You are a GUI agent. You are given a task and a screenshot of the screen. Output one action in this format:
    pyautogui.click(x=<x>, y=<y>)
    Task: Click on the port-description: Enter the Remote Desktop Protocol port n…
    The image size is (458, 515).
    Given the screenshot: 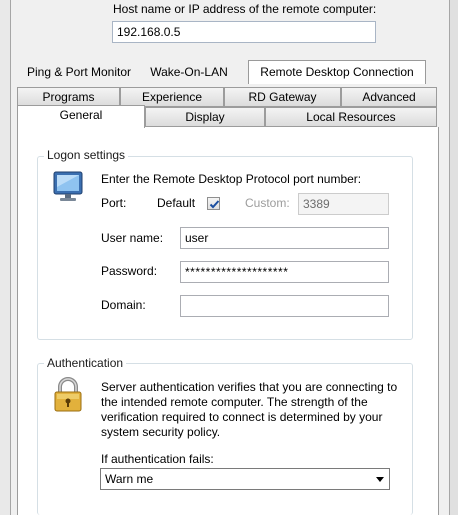 What is the action you would take?
    pyautogui.click(x=231, y=179)
    